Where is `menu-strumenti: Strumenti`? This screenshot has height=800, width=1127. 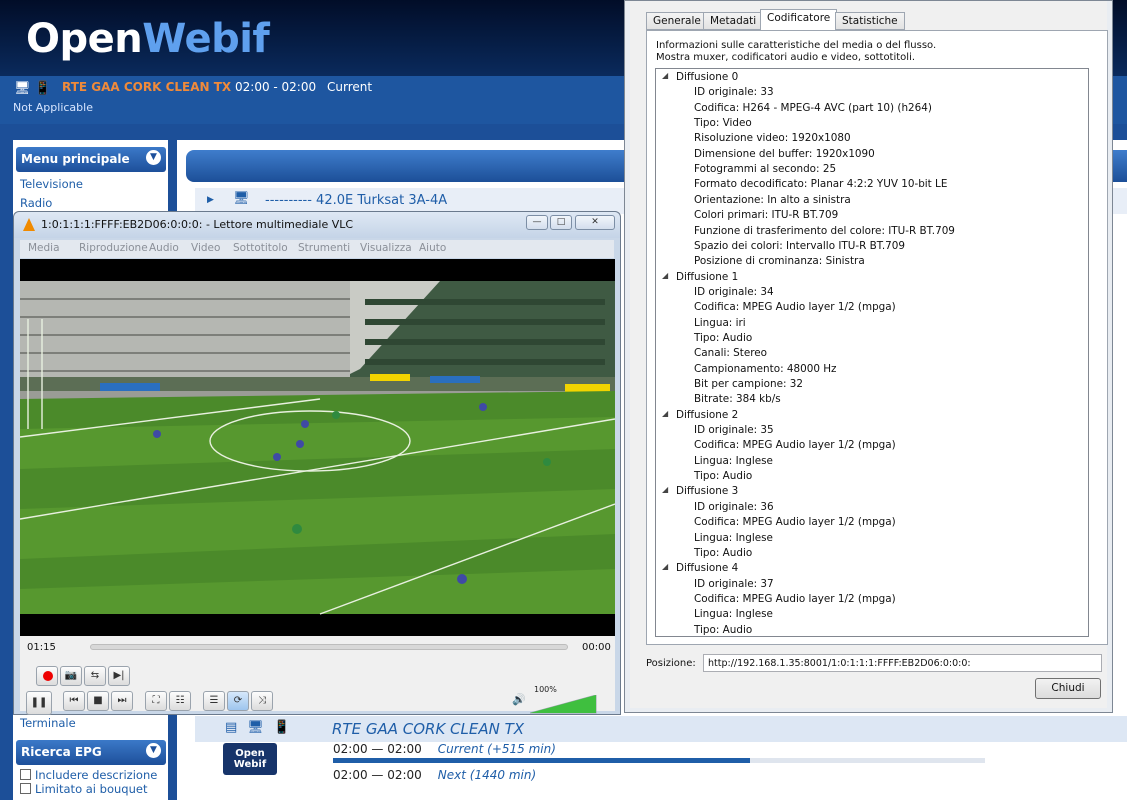 menu-strumenti: Strumenti is located at coordinates (324, 248).